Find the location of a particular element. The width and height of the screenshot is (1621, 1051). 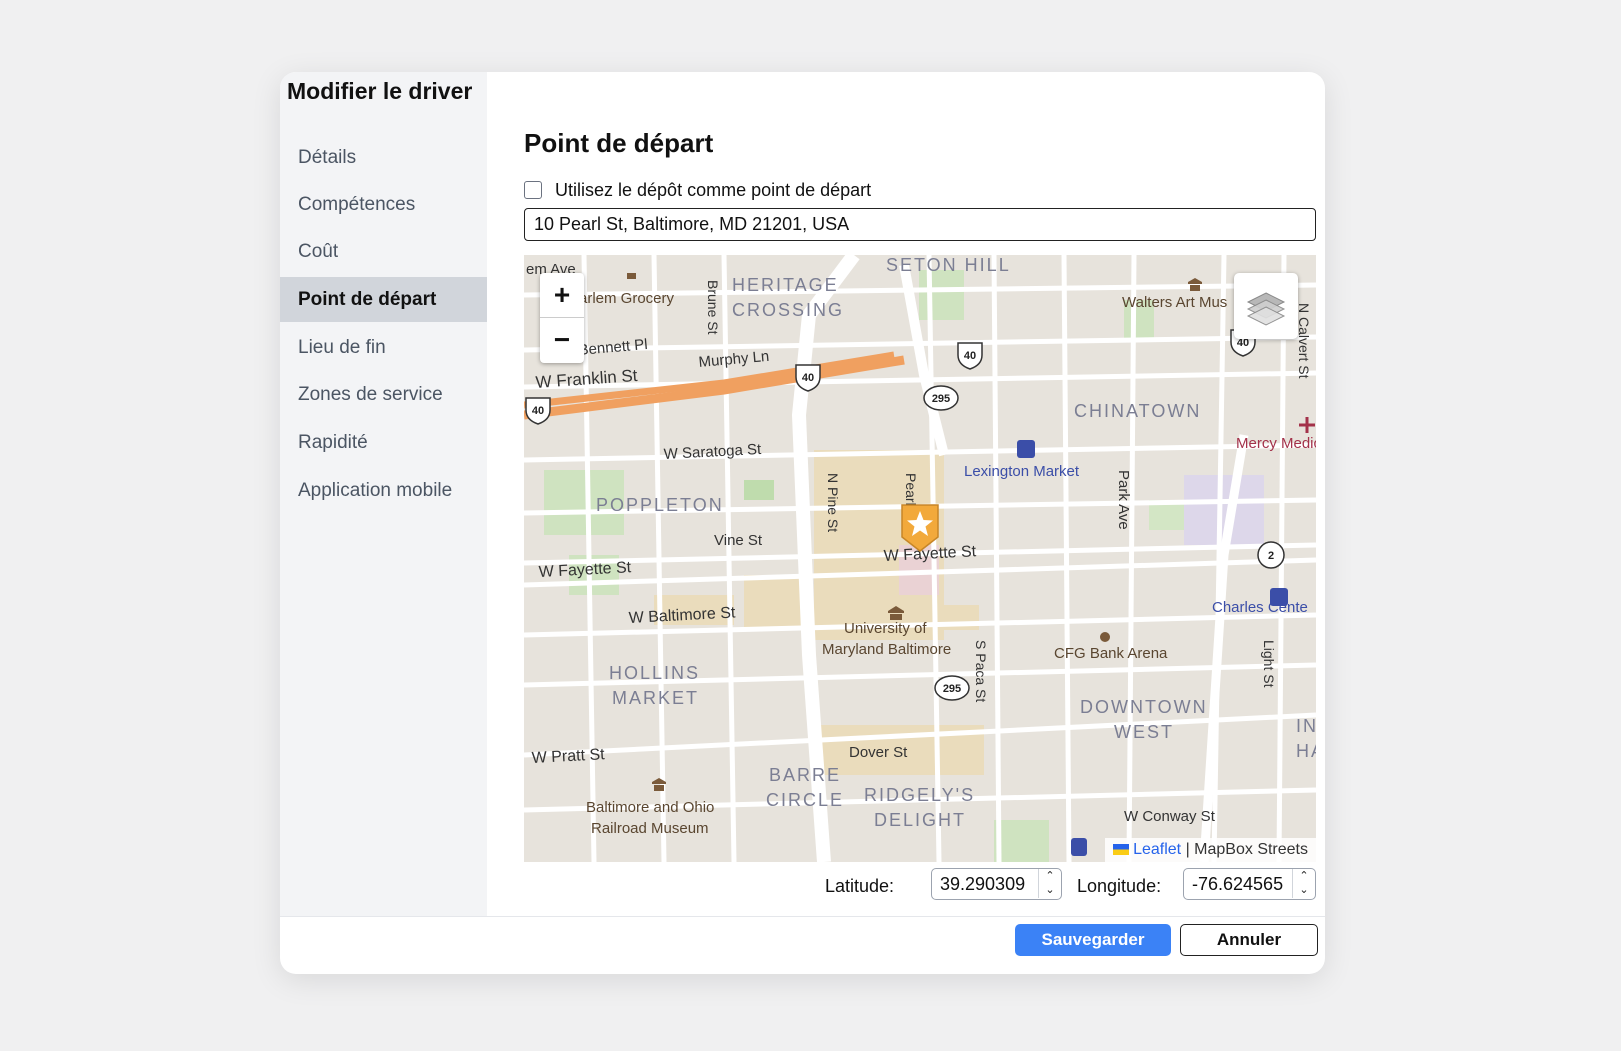

md2-shield-icon: 2 is located at coordinates (1271, 555).